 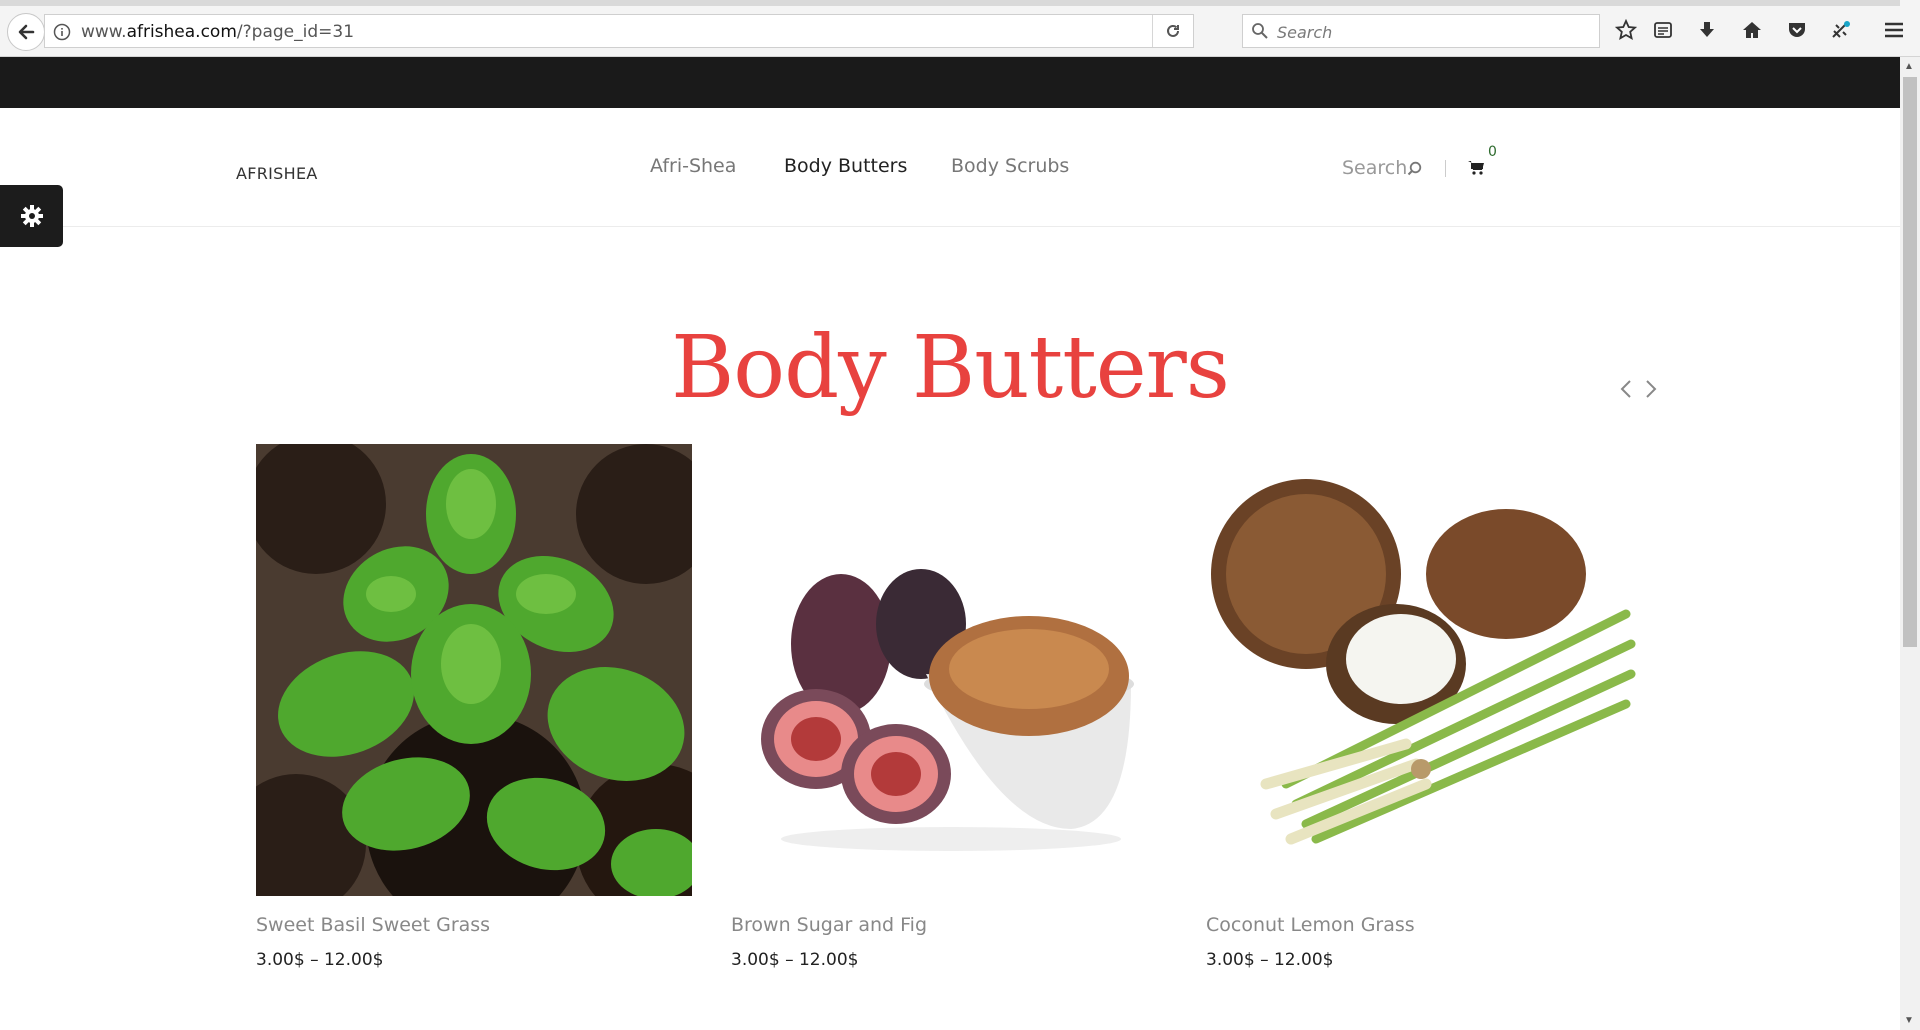 What do you see at coordinates (1626, 389) in the screenshot?
I see `carousel-prev-icon` at bounding box center [1626, 389].